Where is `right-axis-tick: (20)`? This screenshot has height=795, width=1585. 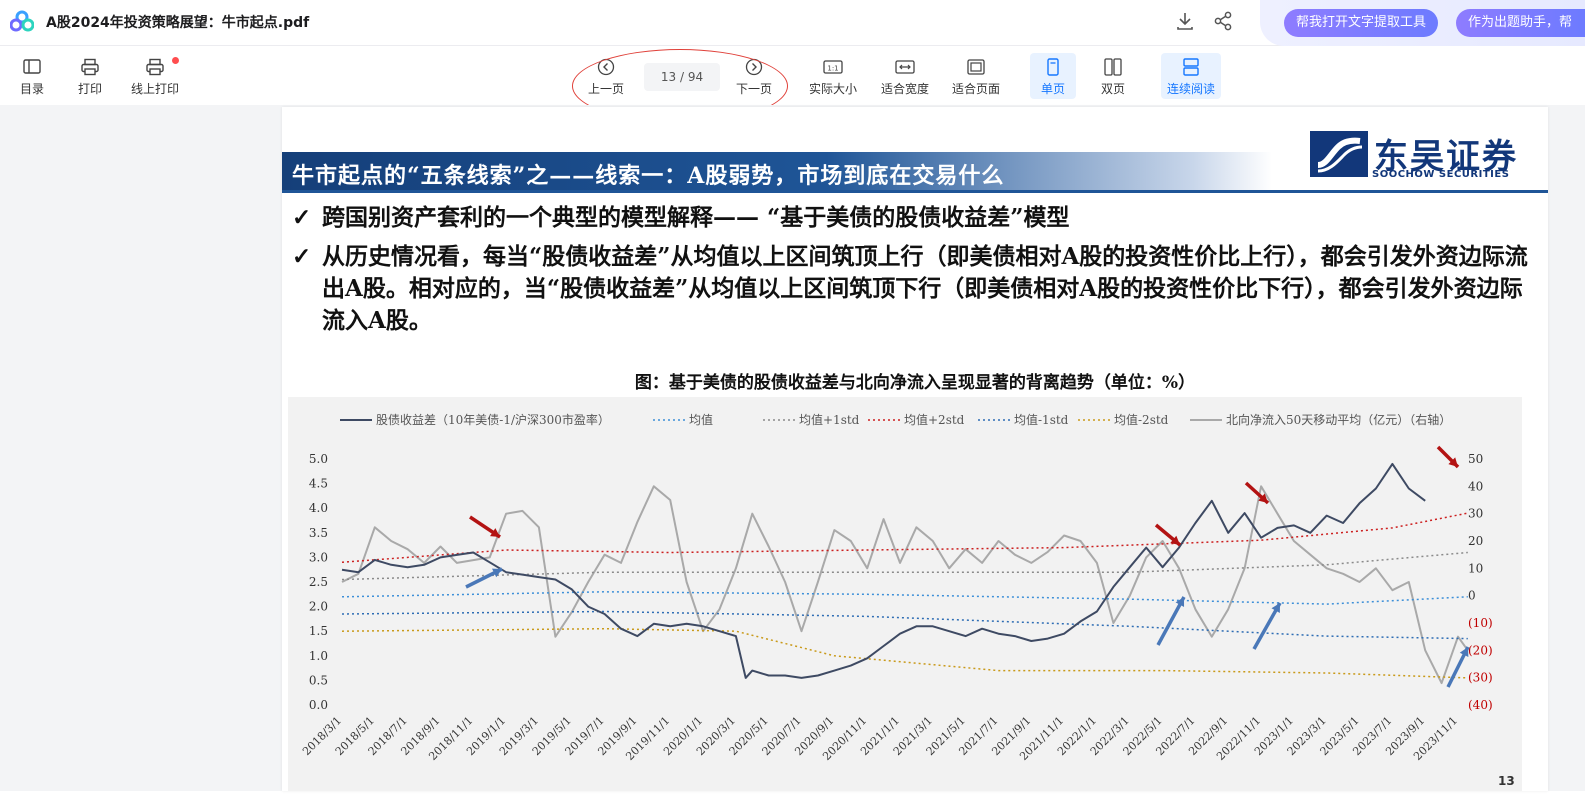
right-axis-tick: (20) is located at coordinates (1480, 650).